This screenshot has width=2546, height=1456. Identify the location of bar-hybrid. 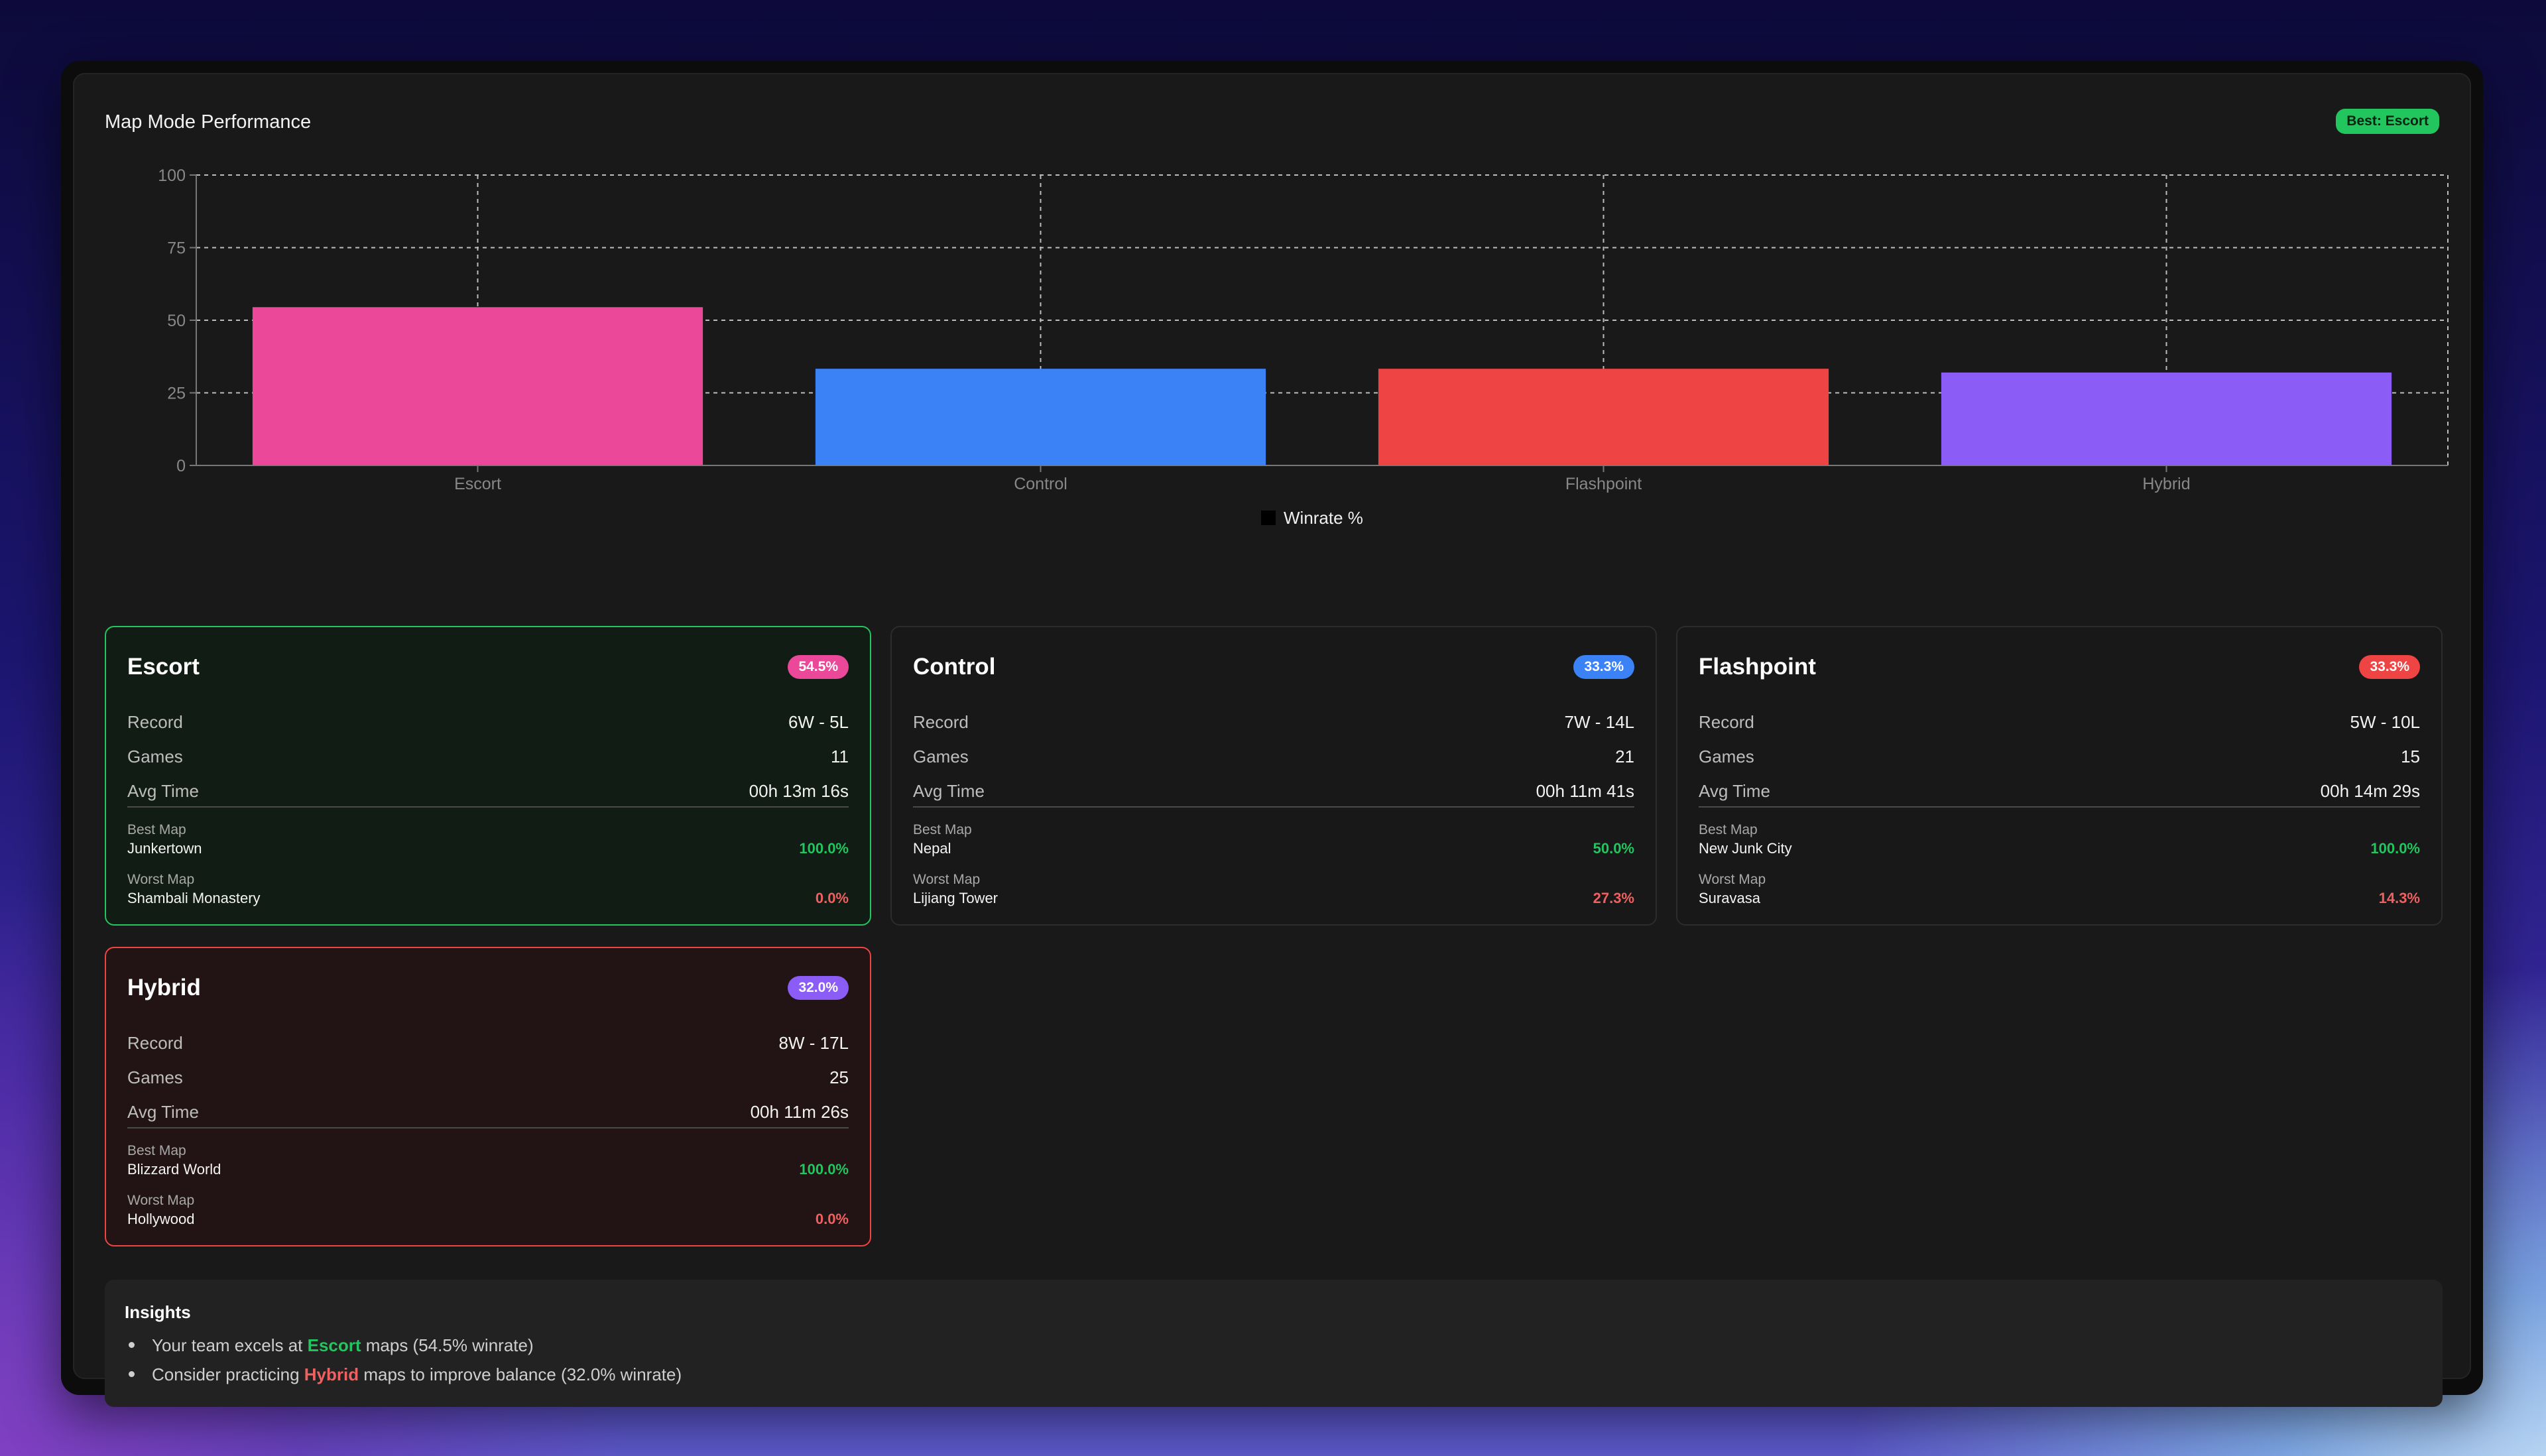
(2166, 418).